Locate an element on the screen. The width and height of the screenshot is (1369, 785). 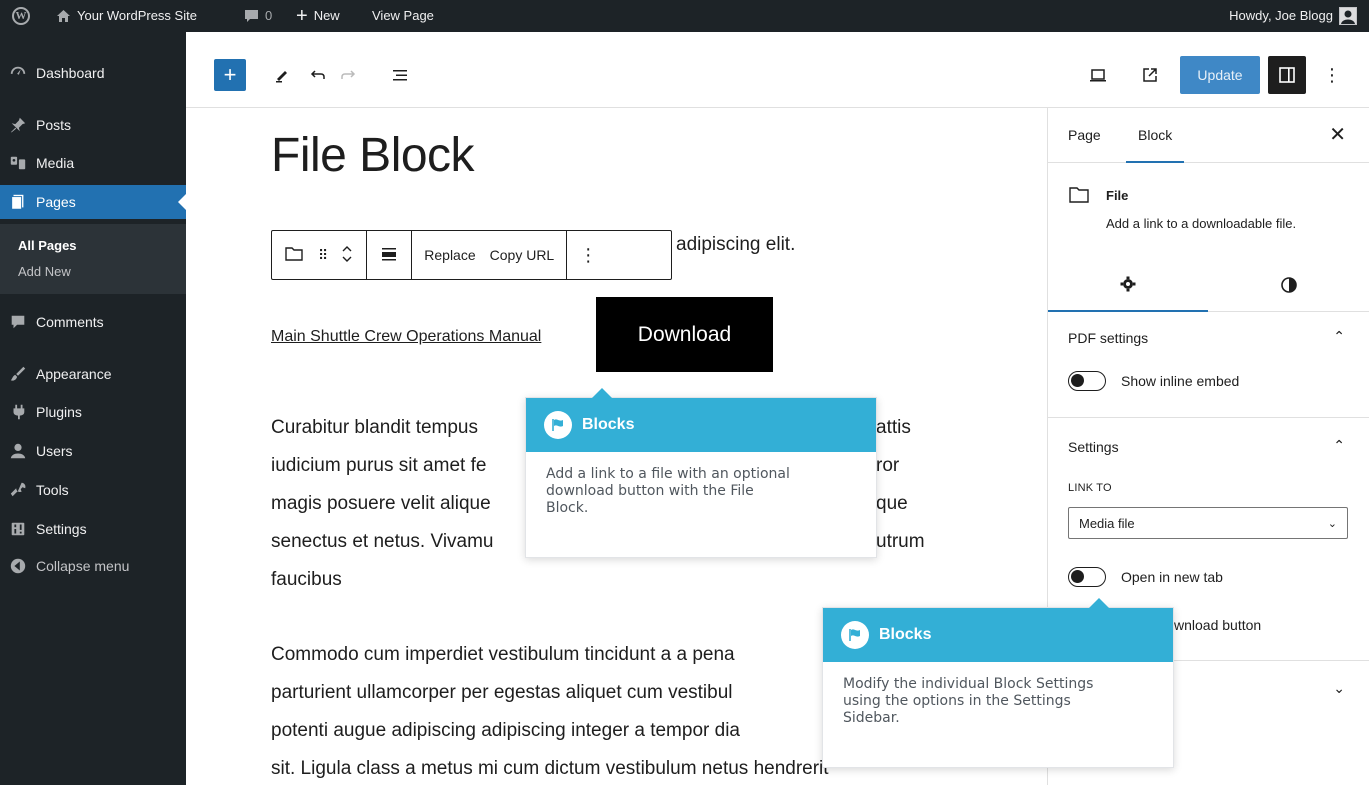
flag-icon is located at coordinates (855, 635).